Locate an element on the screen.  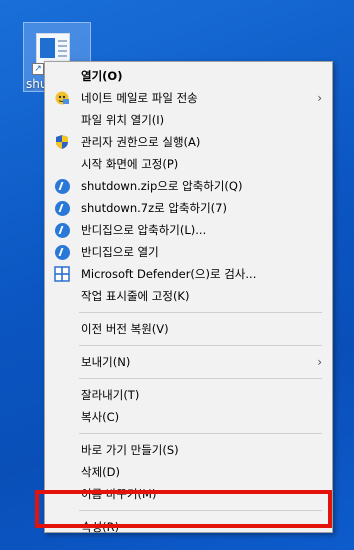
menu-item: 이전 버전 복원(V) is located at coordinates (188, 329).